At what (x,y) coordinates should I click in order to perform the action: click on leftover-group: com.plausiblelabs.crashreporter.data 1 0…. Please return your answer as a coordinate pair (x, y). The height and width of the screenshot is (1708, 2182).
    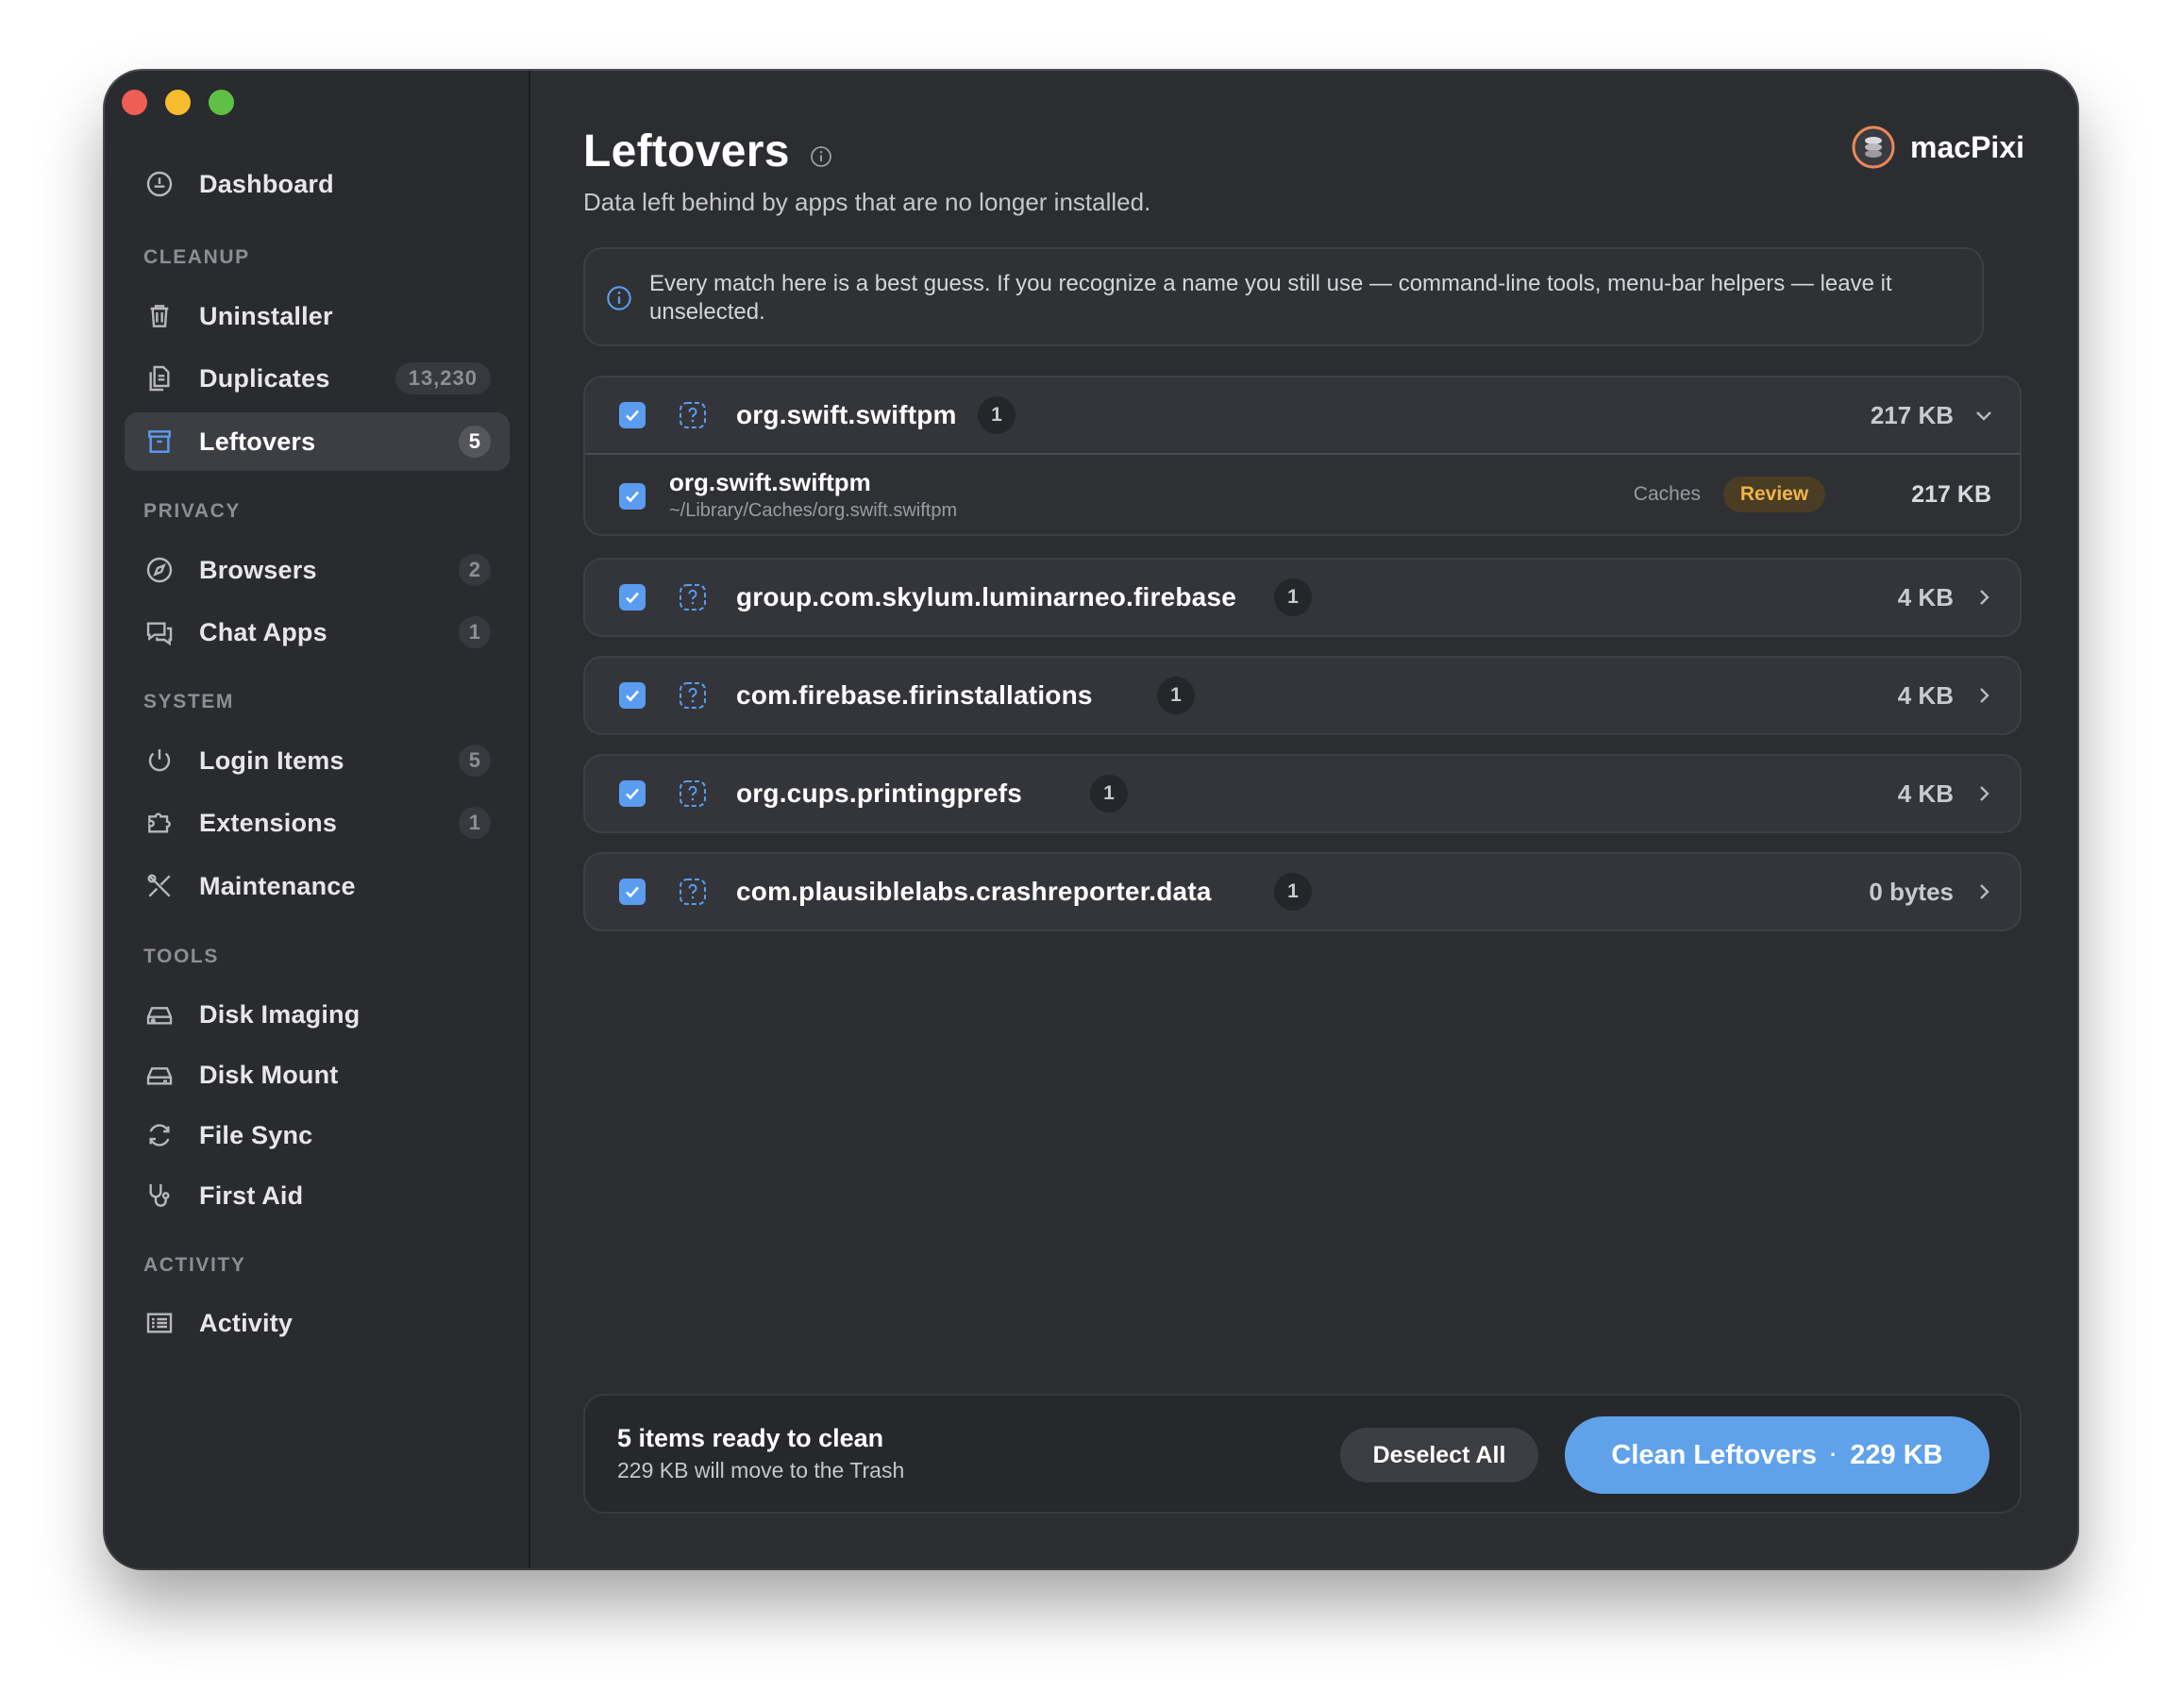
    Looking at the image, I should click on (1302, 891).